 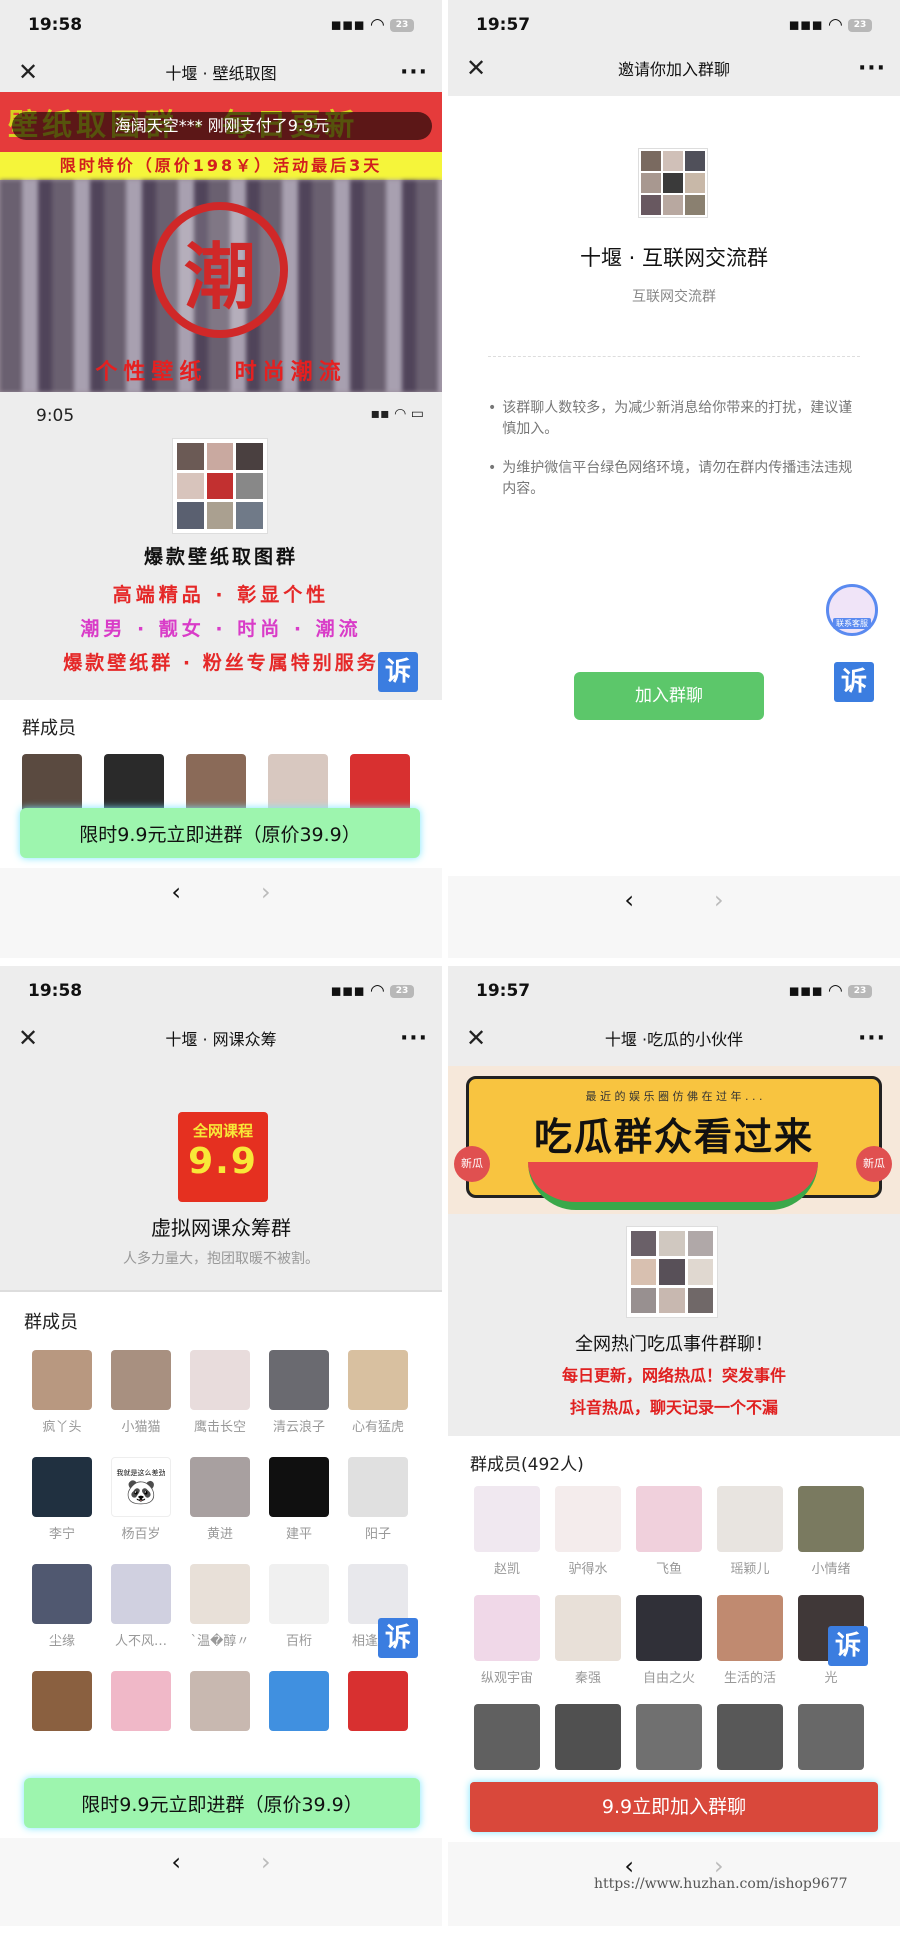 I want to click on browser-bottom-bar: ‹ ›, so click(x=221, y=1882).